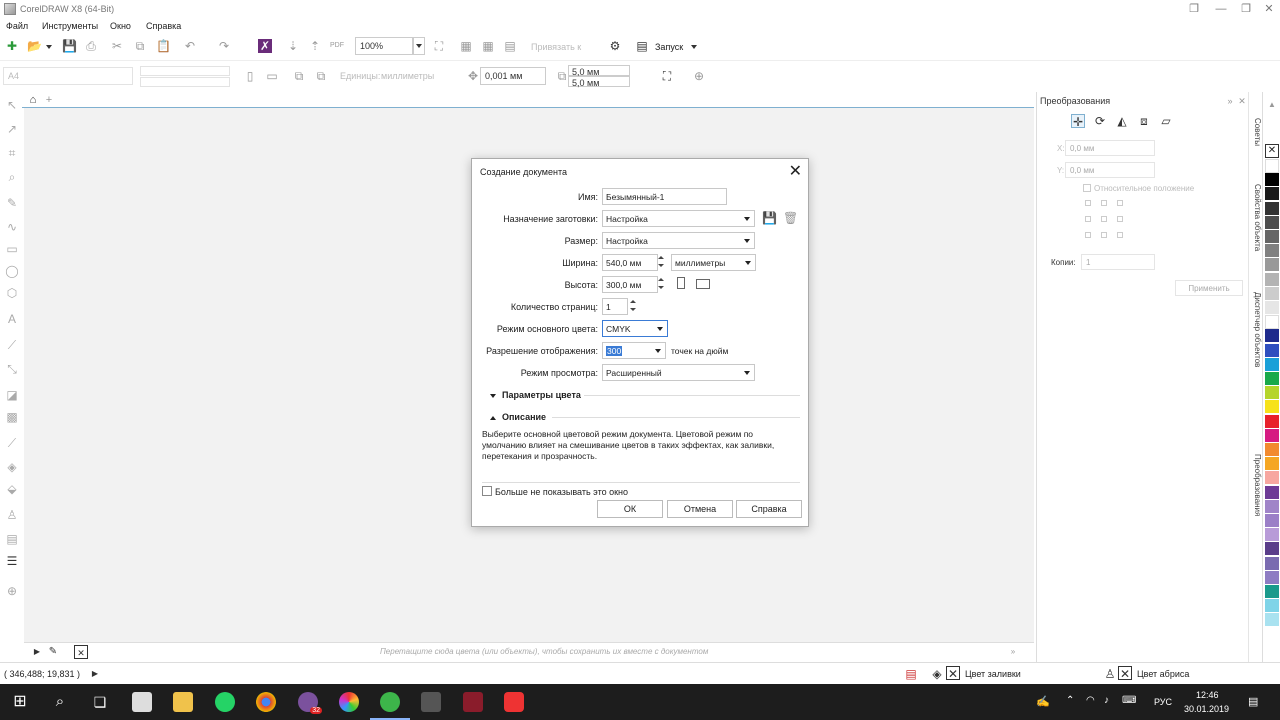 The height and width of the screenshot is (720, 1280). I want to click on anchor-grid, so click(1105, 219).